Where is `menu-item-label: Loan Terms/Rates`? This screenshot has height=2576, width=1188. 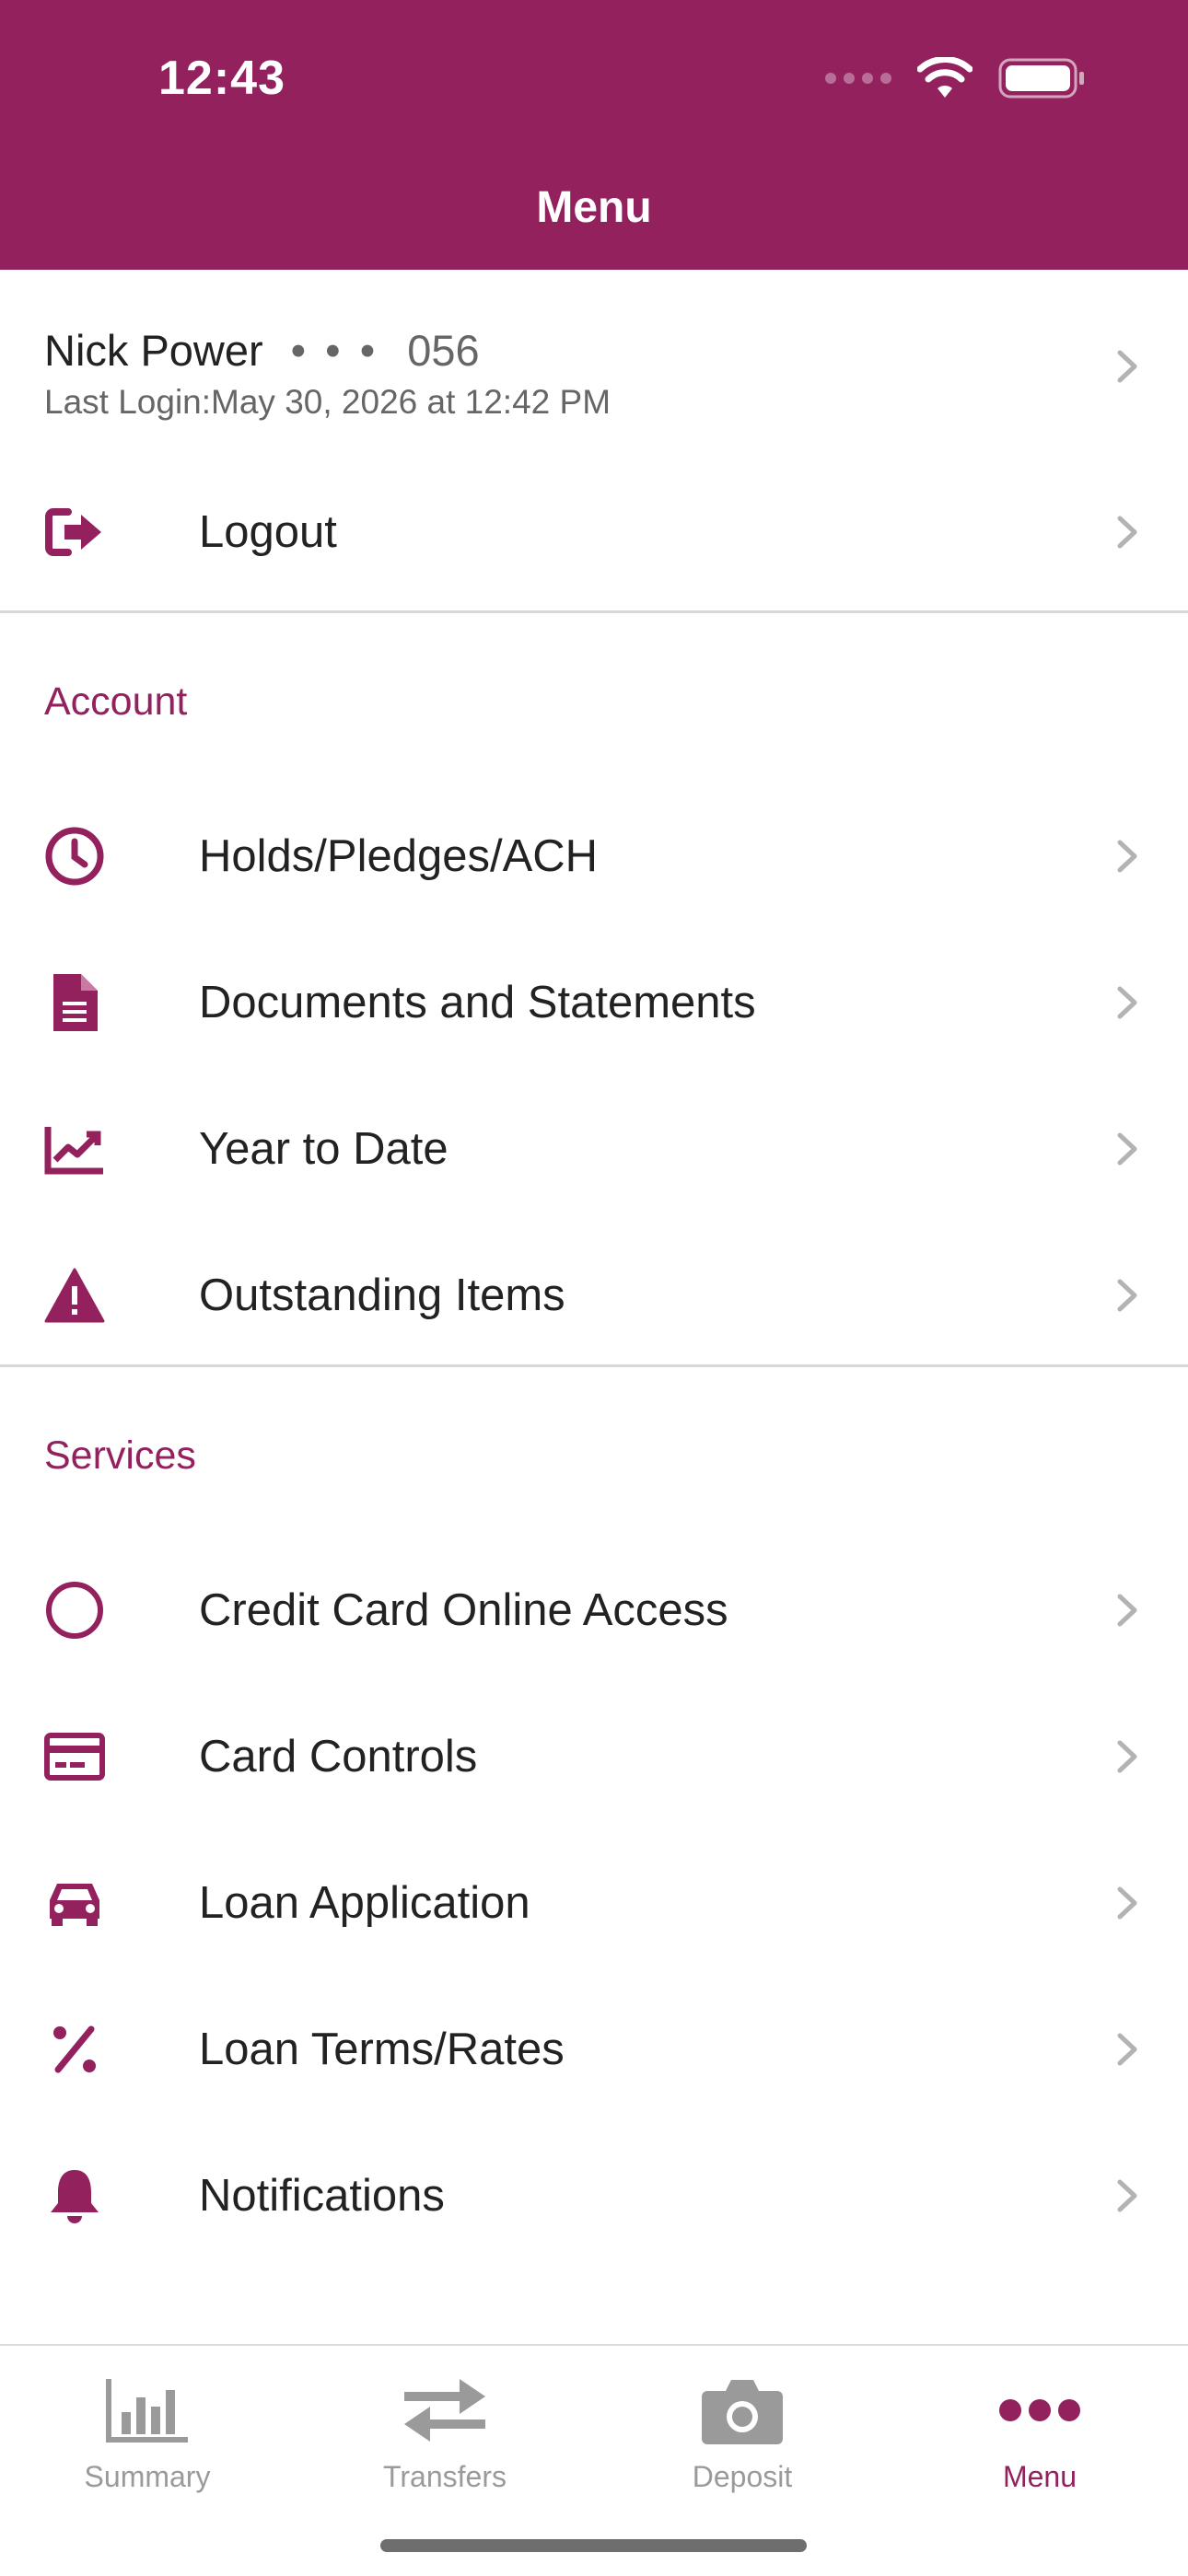
menu-item-label: Loan Terms/Rates is located at coordinates (382, 2049).